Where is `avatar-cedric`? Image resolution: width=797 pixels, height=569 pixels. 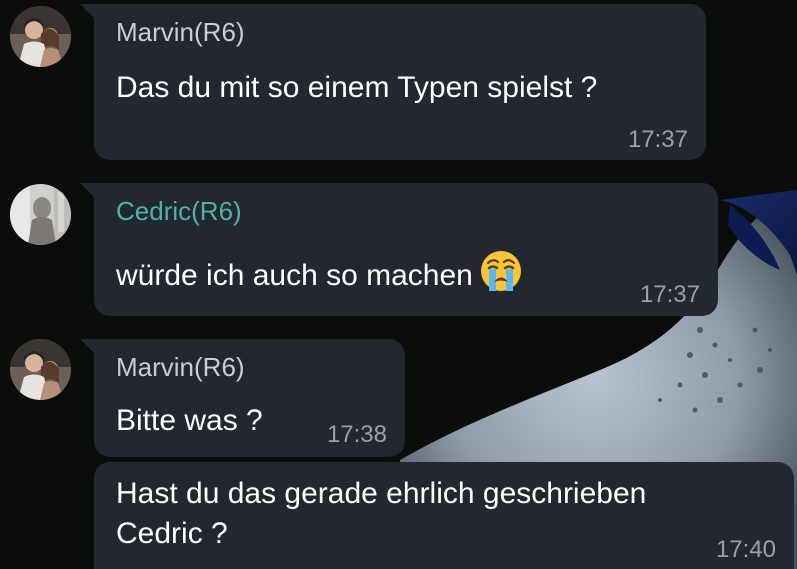 avatar-cedric is located at coordinates (40, 214).